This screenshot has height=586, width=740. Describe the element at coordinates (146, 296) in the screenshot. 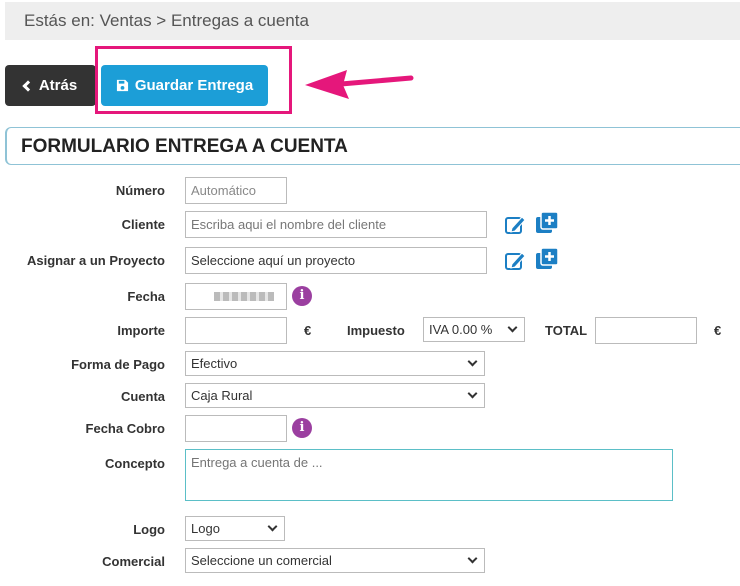

I see `fecha-label: Fecha` at that location.